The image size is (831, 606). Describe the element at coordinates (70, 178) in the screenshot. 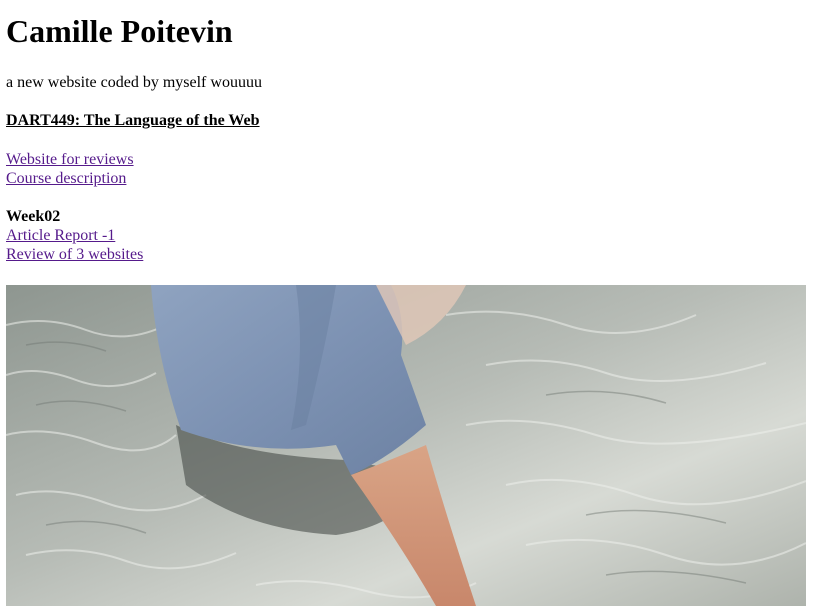

I see `course-description-link: Course description` at that location.